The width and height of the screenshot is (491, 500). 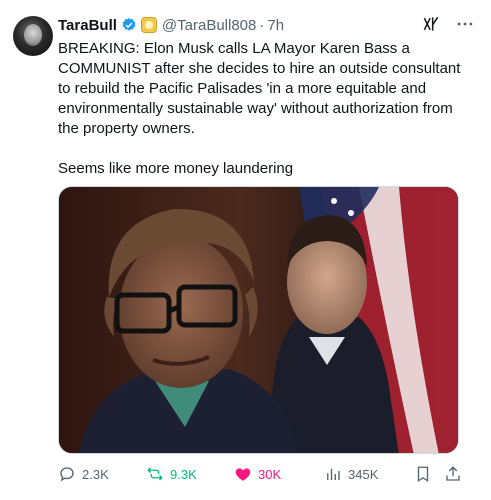 I want to click on repost-count: 9.3K, so click(x=183, y=474).